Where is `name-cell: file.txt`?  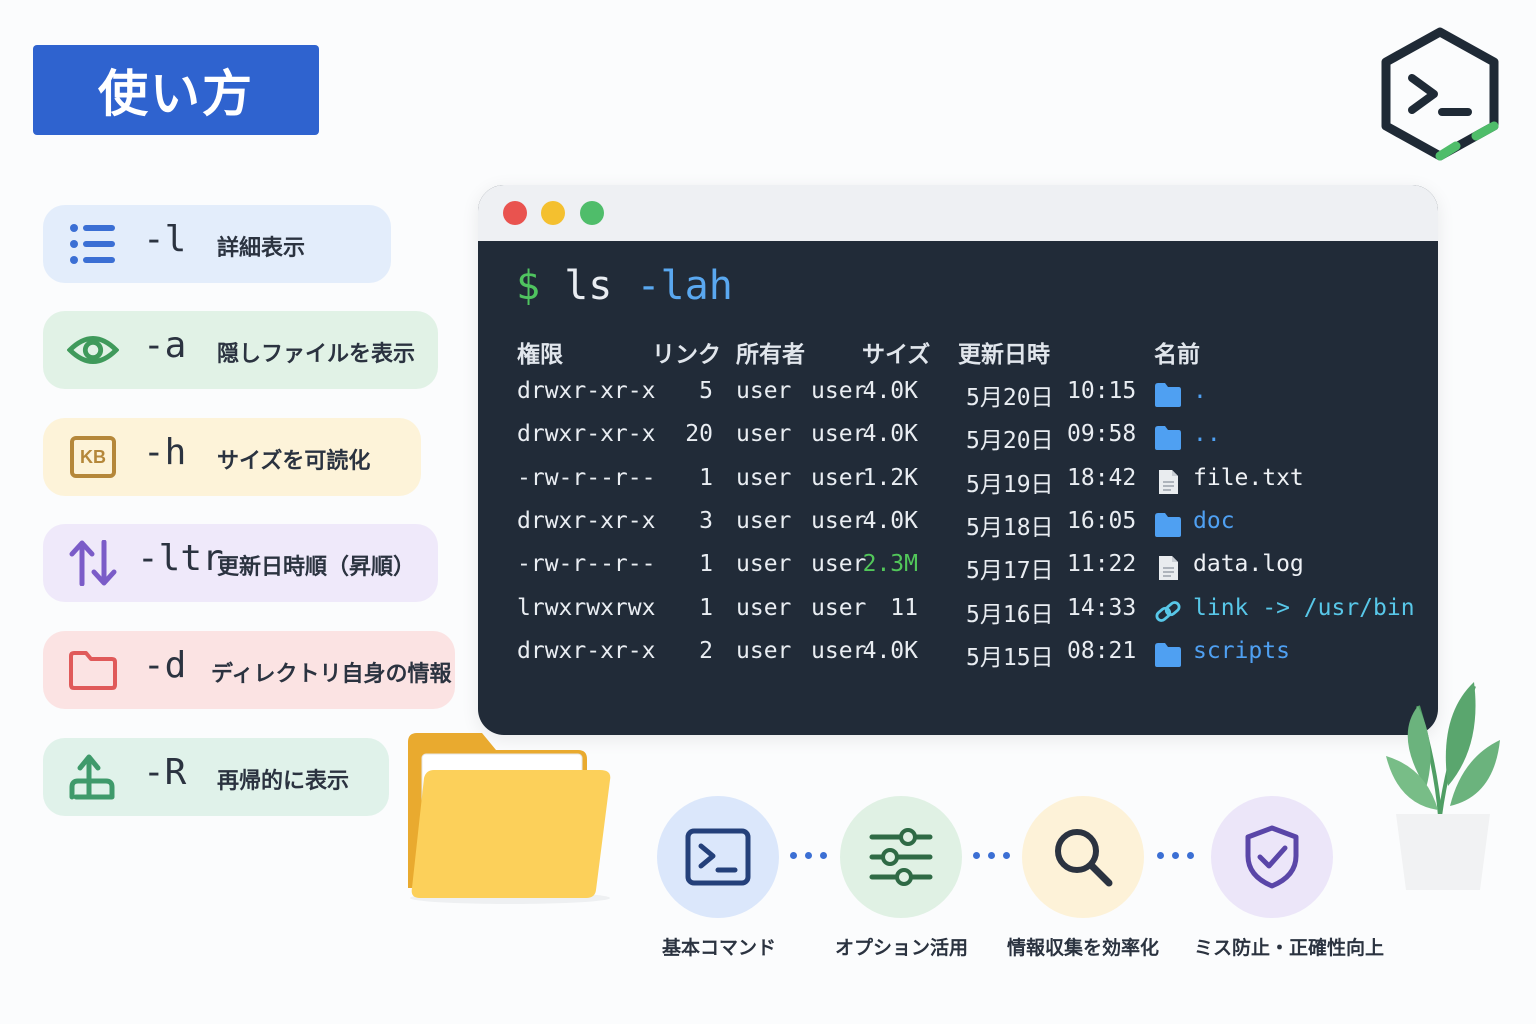
name-cell: file.txt is located at coordinates (1248, 477).